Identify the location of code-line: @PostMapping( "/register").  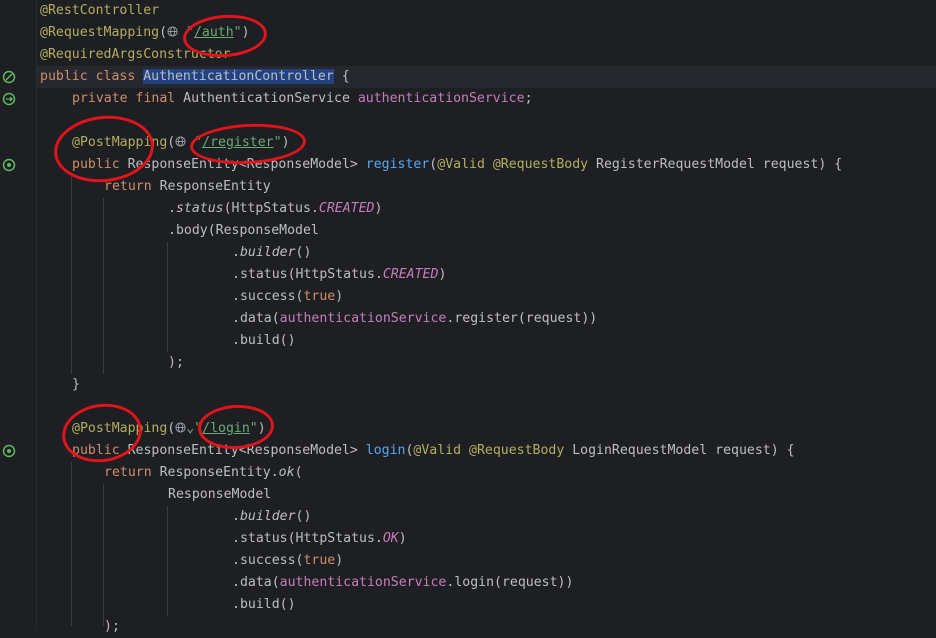
(181, 143).